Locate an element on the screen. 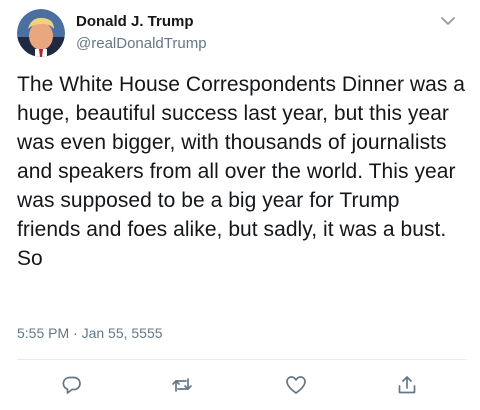 This screenshot has height=410, width=480. share-icon is located at coordinates (407, 385).